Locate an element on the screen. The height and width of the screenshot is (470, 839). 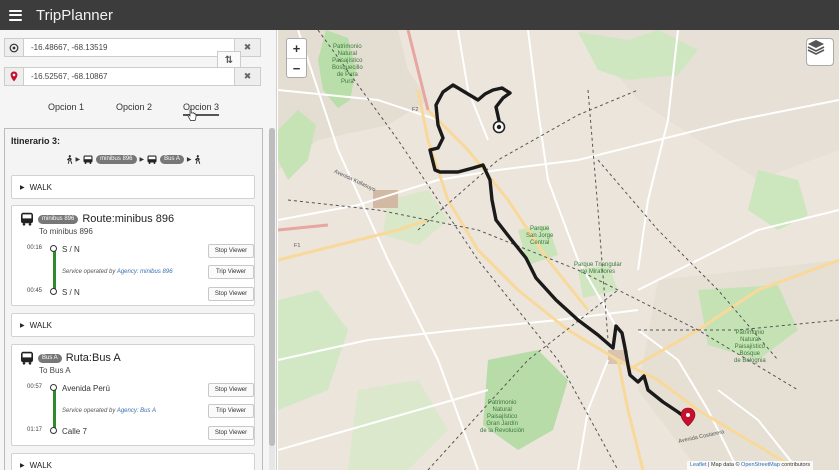
route-badge: minibus 896 is located at coordinates (58, 219).